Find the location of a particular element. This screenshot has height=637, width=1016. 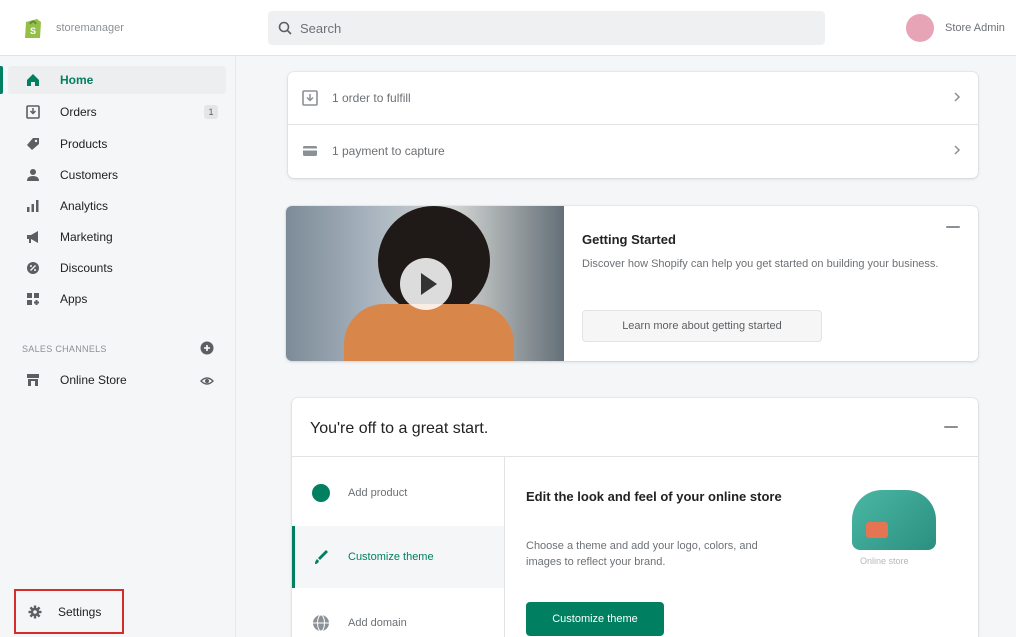

step-label: Customize theme is located at coordinates (391, 557).